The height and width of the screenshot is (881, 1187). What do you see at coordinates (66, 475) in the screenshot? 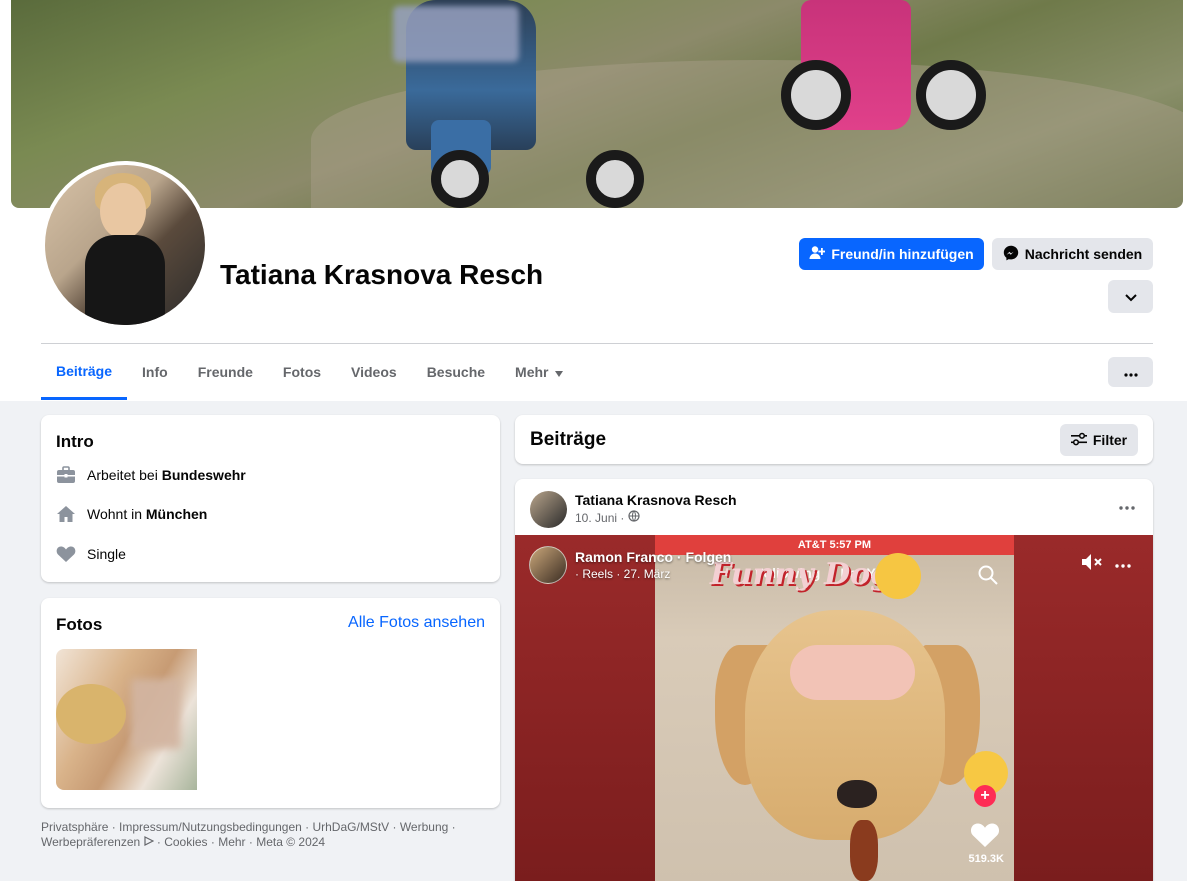
I see `briefcase-icon` at bounding box center [66, 475].